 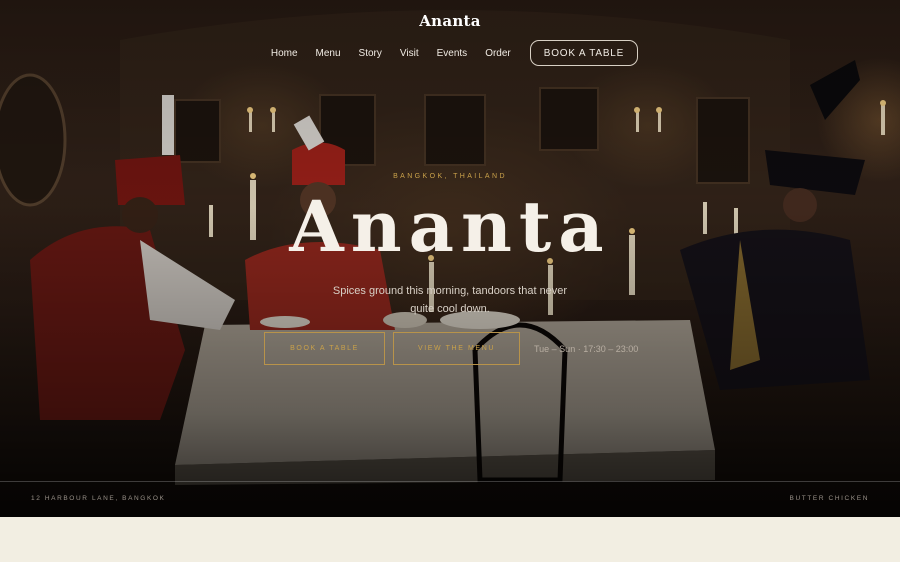 I want to click on hero-location: BANGKOK, THAILAND, so click(x=450, y=176).